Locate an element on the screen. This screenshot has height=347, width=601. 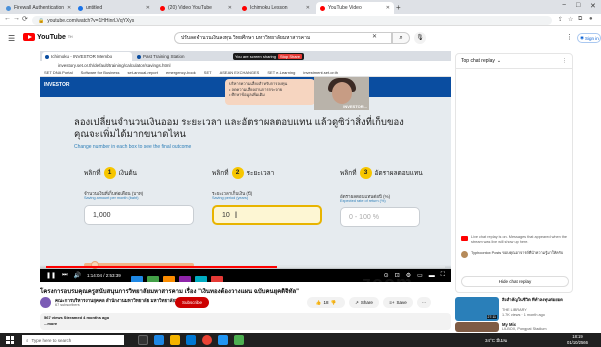
favicon-icon is located at coordinates (47, 56).